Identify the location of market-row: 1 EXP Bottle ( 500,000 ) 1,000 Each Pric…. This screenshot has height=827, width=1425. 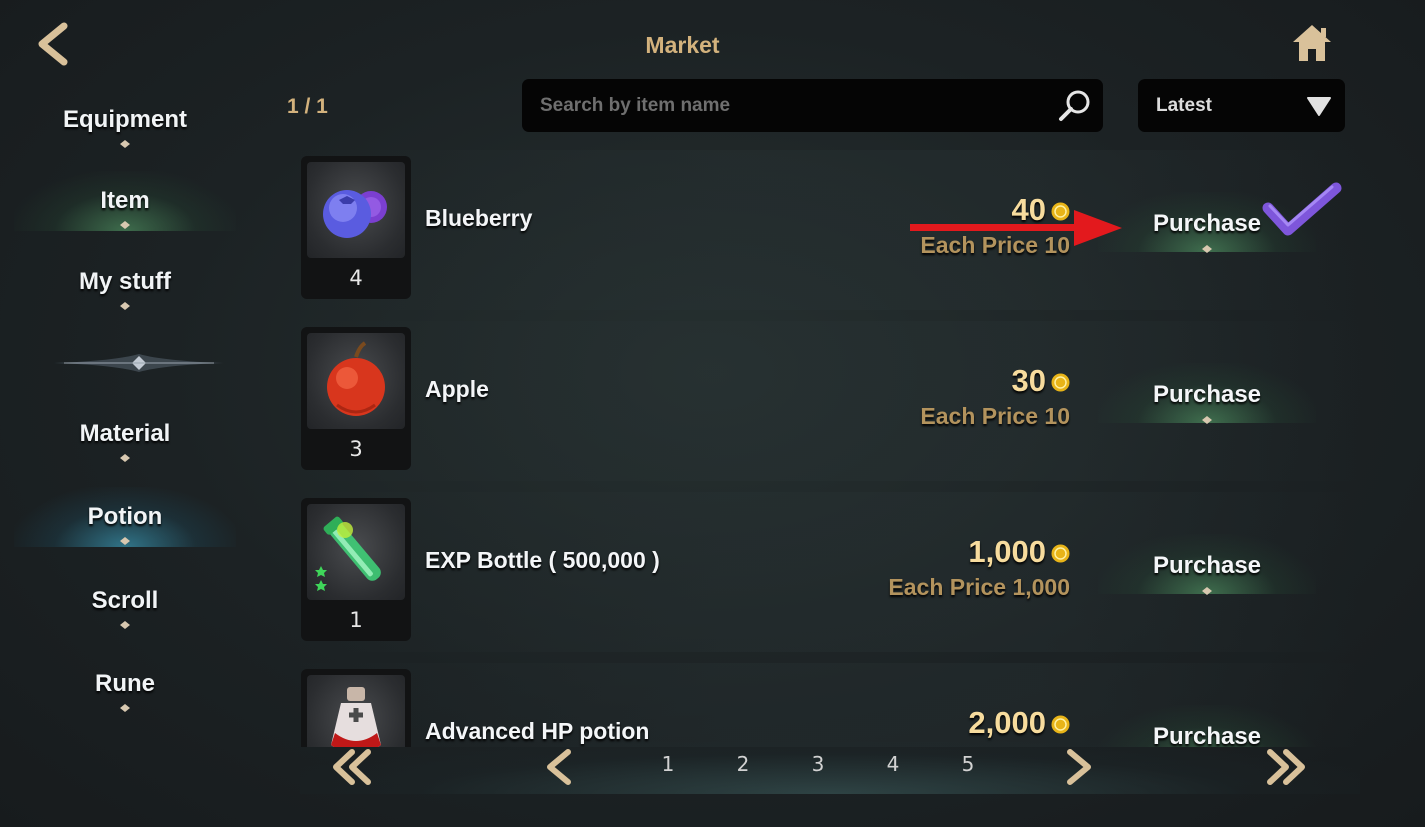
(828, 572).